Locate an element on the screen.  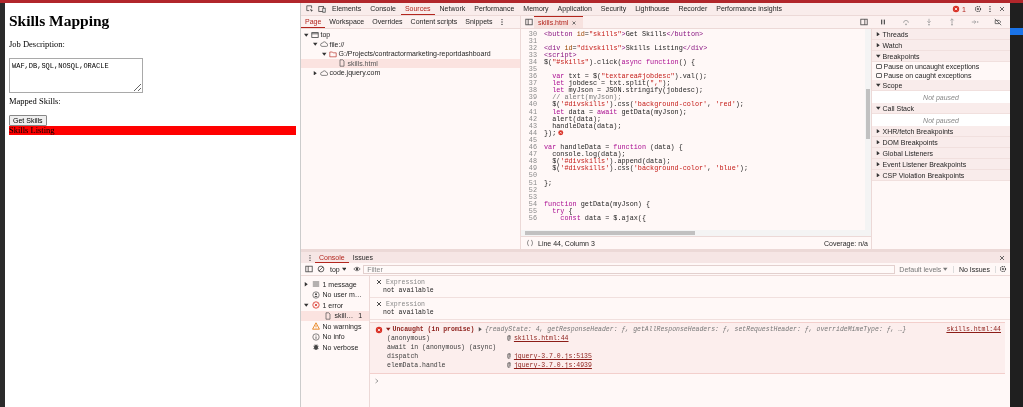
selection-strip is located at coordinates (1016, 31).